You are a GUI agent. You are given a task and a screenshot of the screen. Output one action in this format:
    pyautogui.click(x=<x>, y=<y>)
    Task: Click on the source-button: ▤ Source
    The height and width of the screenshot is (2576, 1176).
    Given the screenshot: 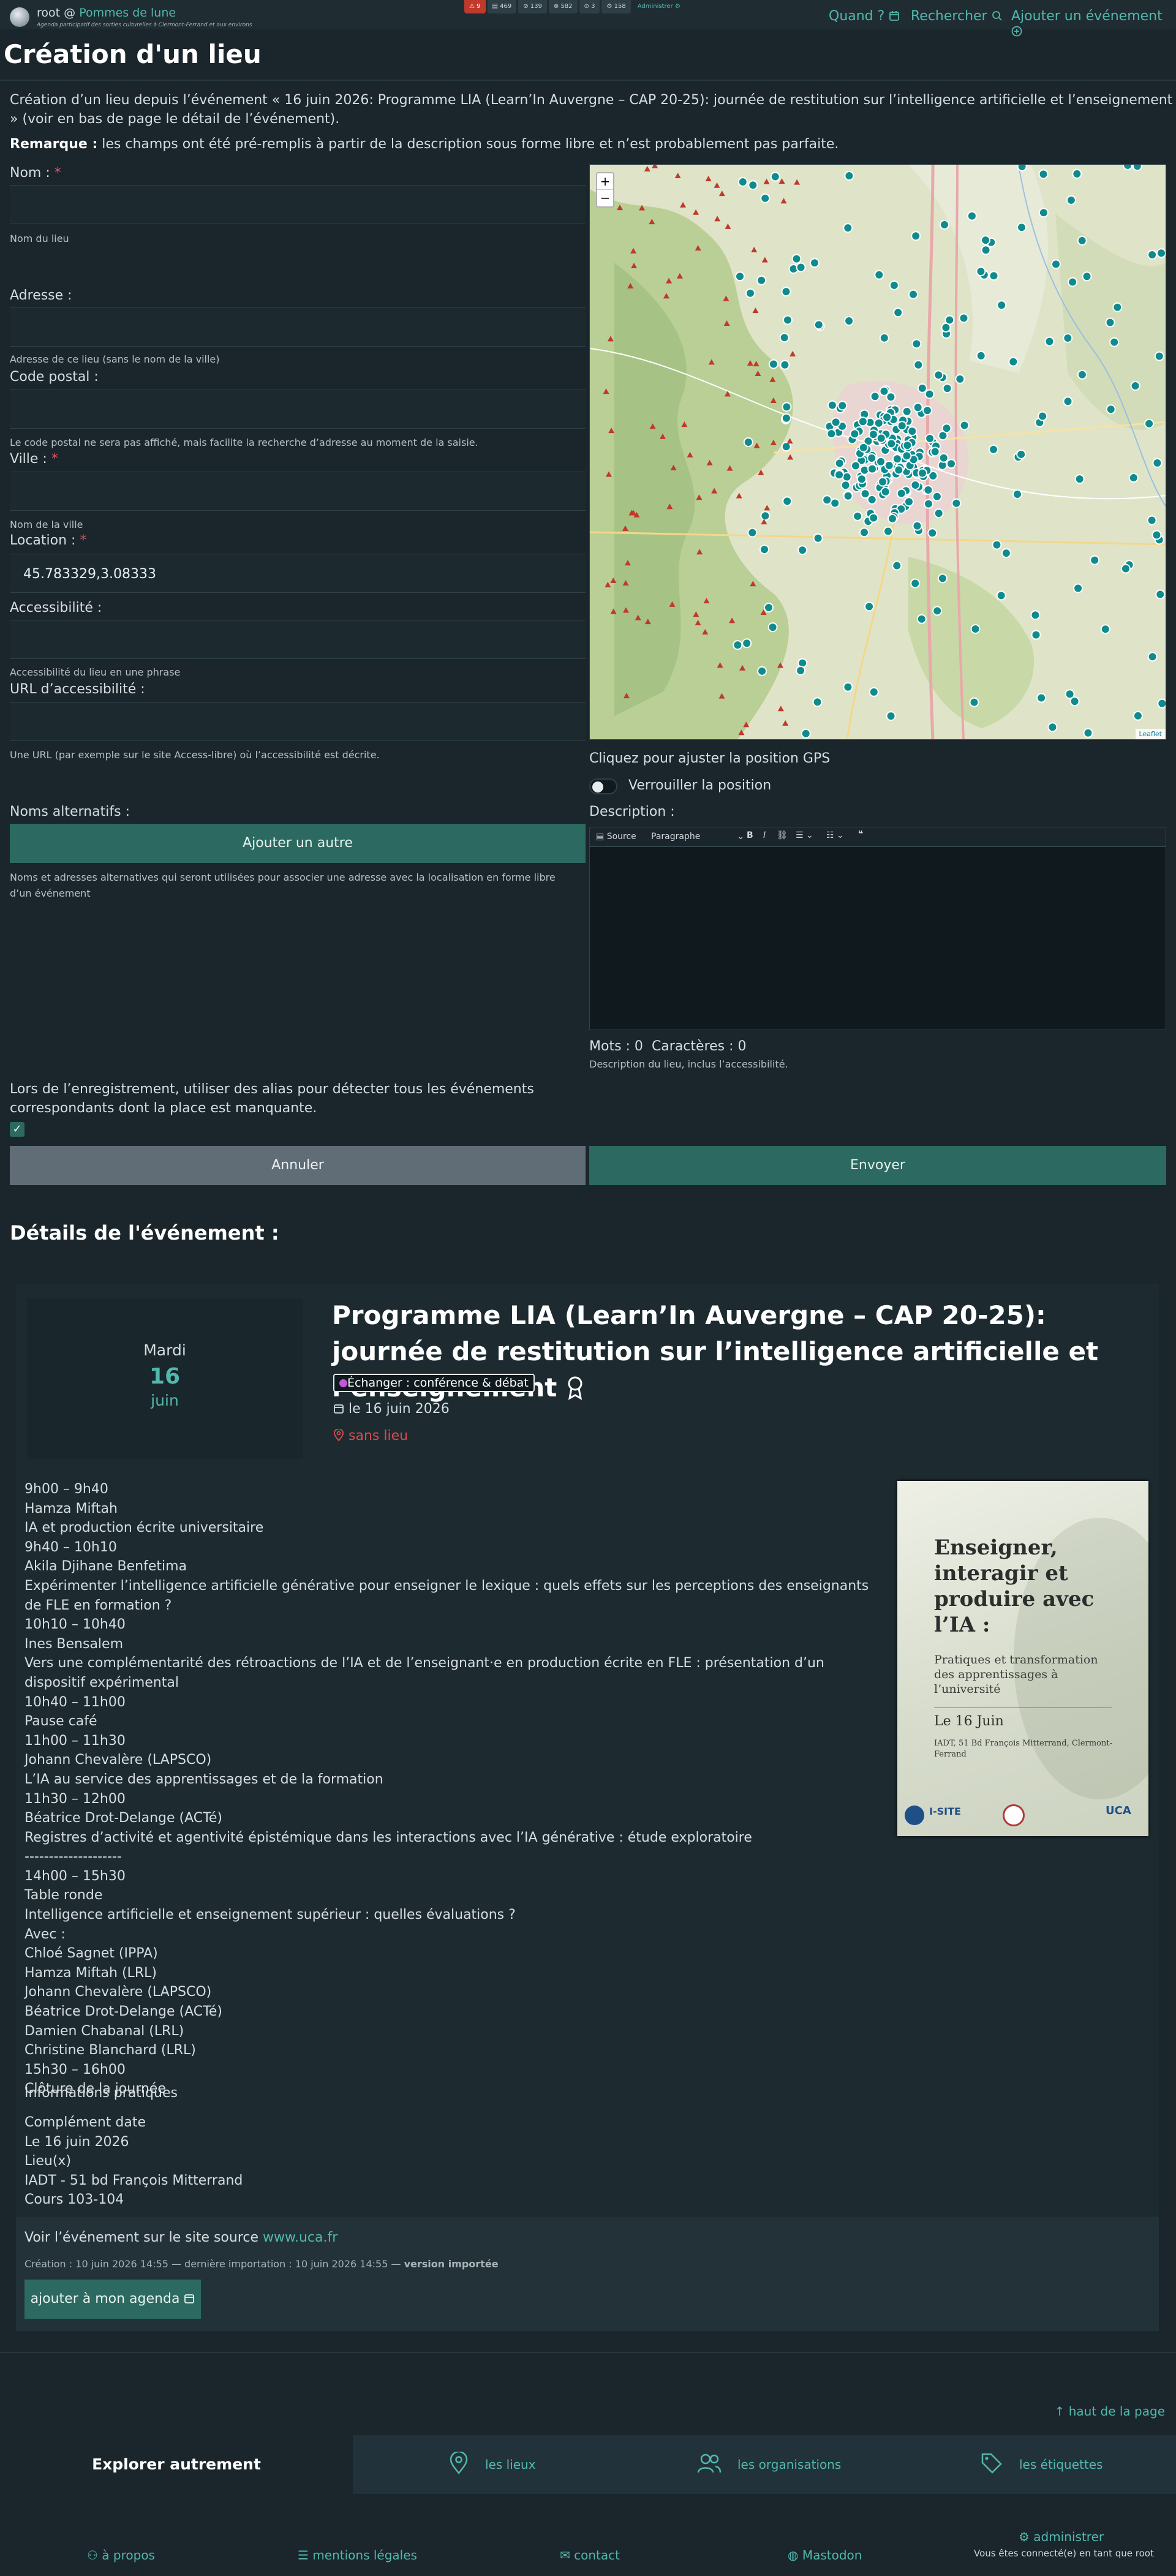 What is the action you would take?
    pyautogui.click(x=616, y=837)
    